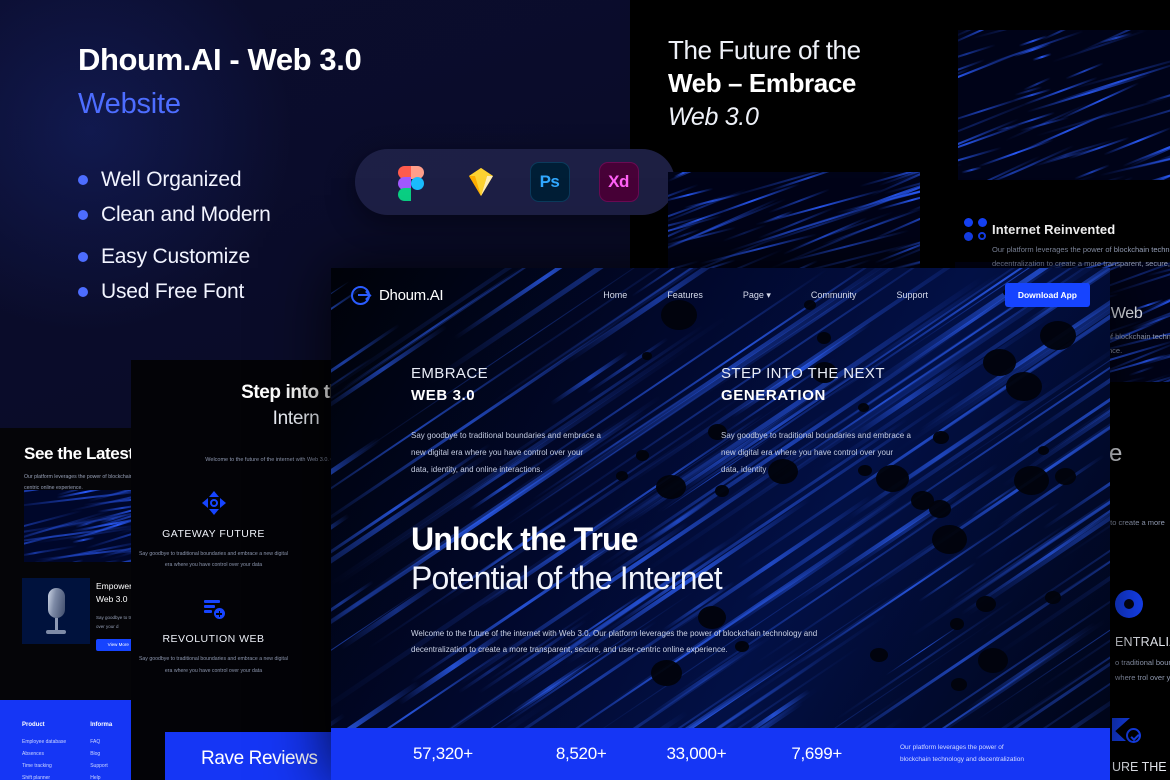  What do you see at coordinates (1142, 642) in the screenshot?
I see `feature-title: ENTRALIZAT` at bounding box center [1142, 642].